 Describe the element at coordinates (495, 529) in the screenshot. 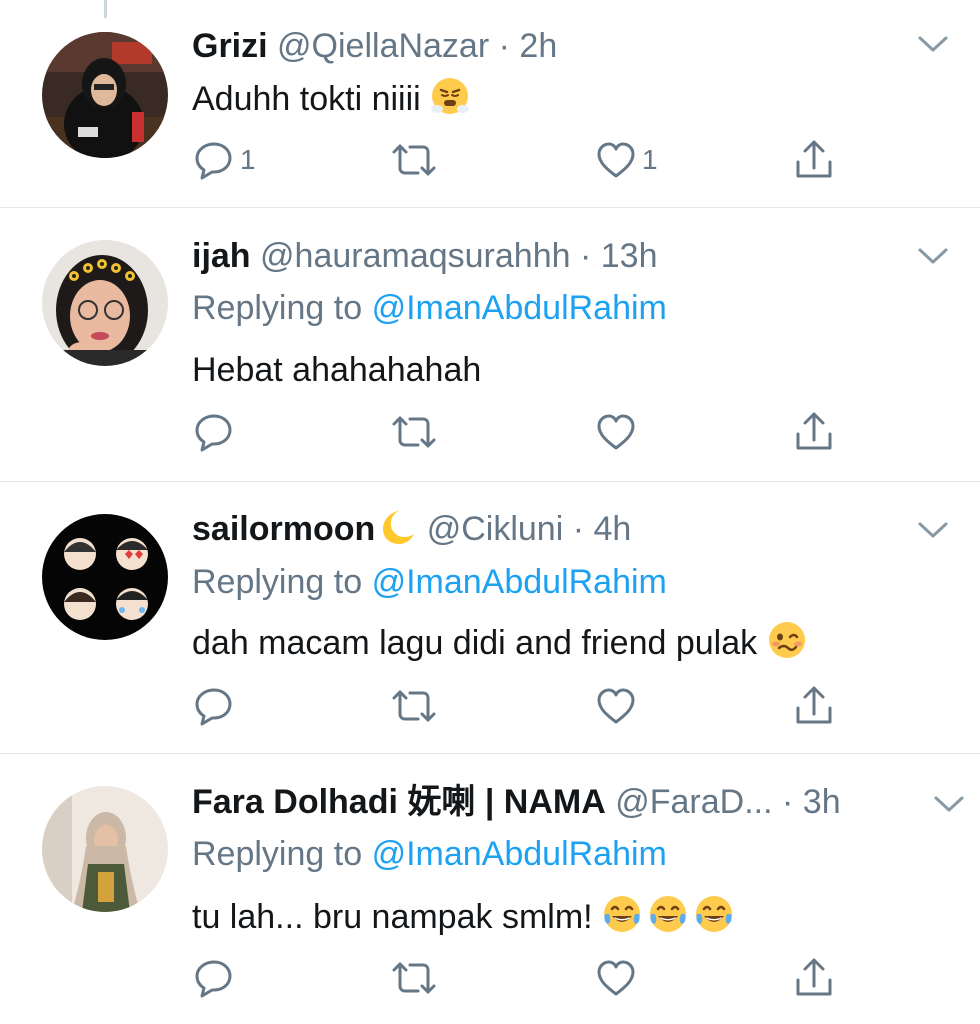

I see `user-handle: @Cikluni` at that location.